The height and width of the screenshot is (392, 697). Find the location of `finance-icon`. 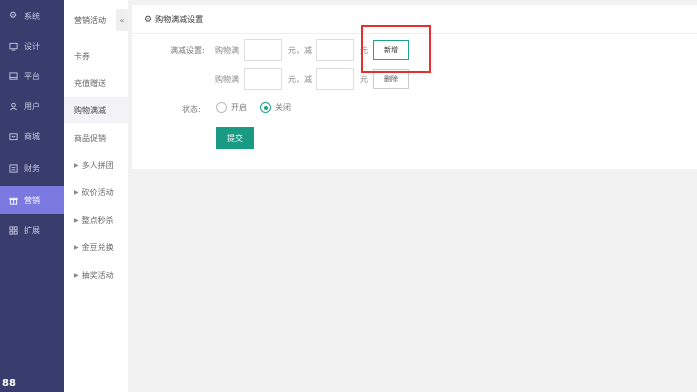

finance-icon is located at coordinates (13, 168).